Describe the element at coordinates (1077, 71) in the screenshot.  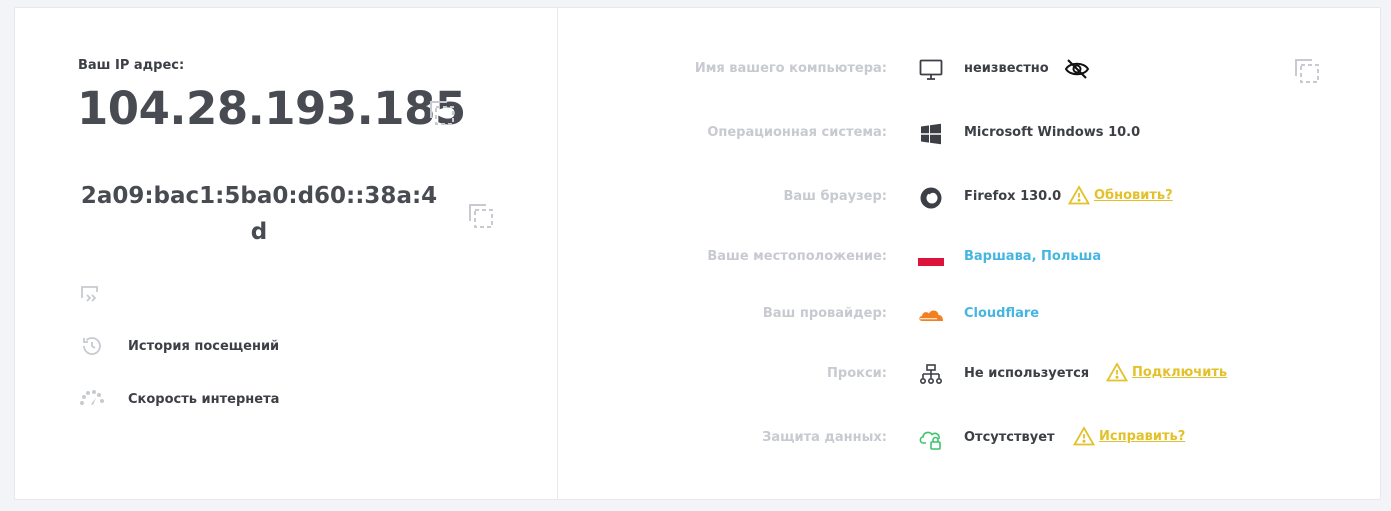
I see `hidden-eye-icon` at that location.